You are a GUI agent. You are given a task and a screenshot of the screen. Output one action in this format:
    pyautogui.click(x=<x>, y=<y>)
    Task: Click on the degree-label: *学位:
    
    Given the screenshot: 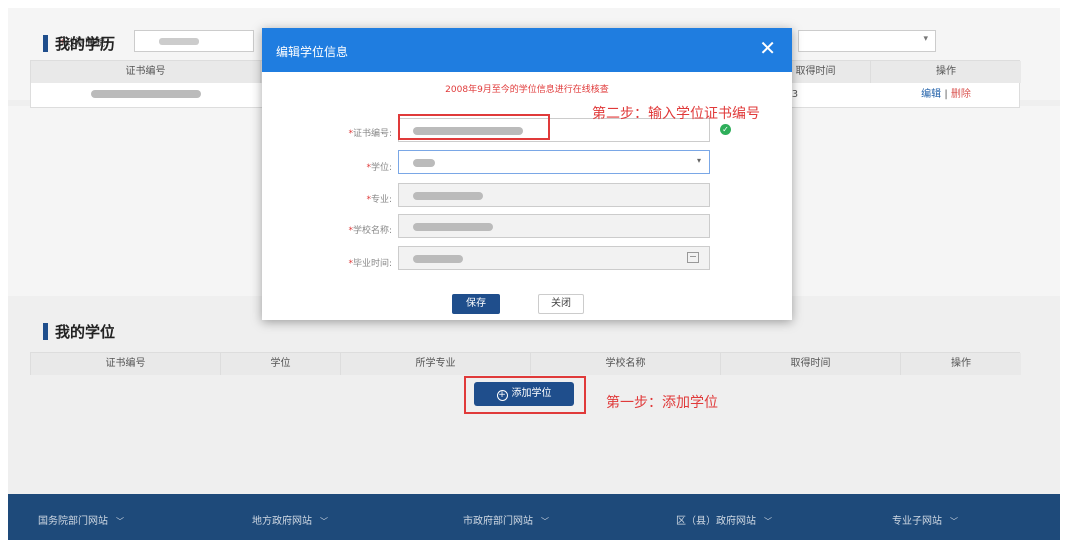 What is the action you would take?
    pyautogui.click(x=379, y=168)
    